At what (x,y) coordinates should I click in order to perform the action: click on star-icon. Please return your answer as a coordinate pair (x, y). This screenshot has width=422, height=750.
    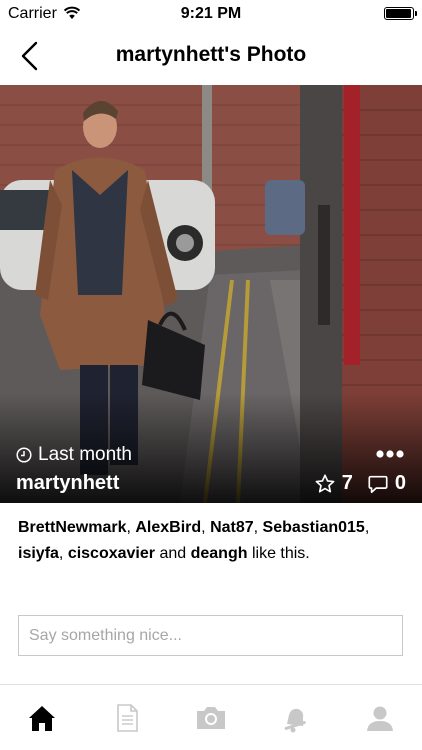
    Looking at the image, I should click on (325, 483).